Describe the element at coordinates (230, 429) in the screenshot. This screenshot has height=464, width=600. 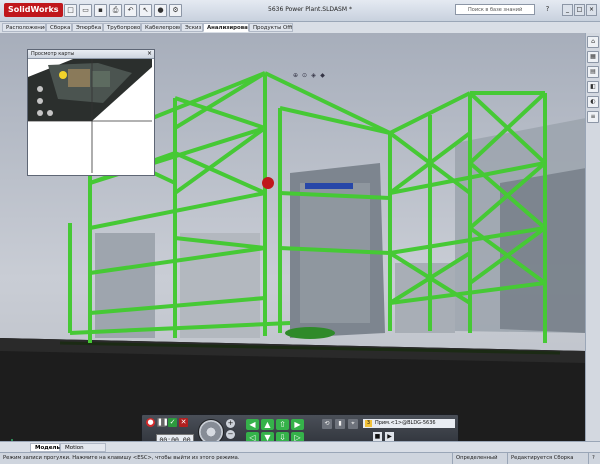
I see `zoom-controls: + −` at that location.